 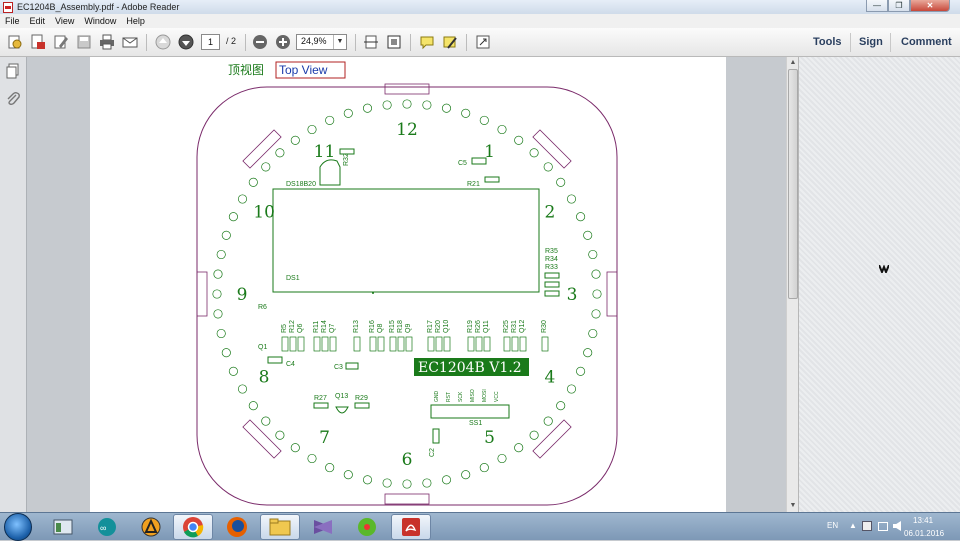 I want to click on open-icon, so click(x=15, y=42).